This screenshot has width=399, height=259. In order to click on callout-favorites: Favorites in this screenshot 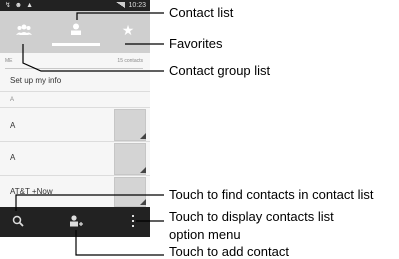, I will do `click(196, 43)`.